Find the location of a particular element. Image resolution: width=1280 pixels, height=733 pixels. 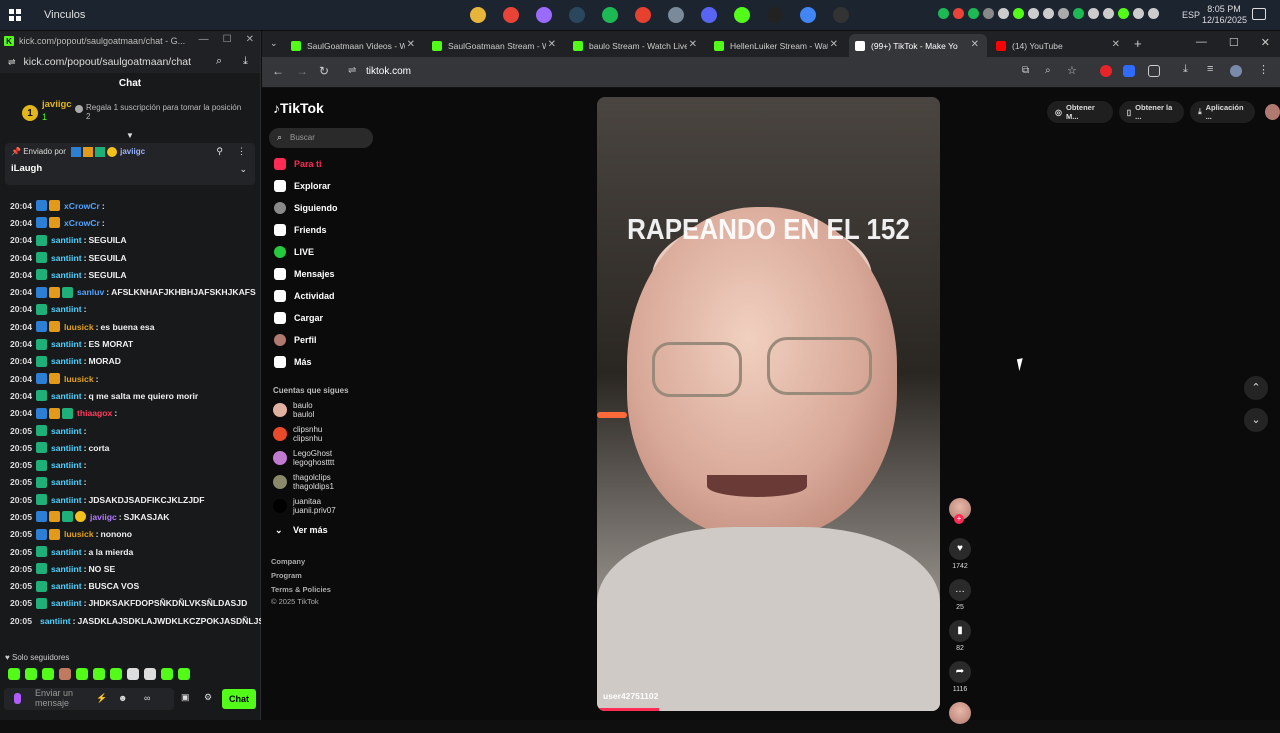

message-username: sanluv is located at coordinates (90, 292).